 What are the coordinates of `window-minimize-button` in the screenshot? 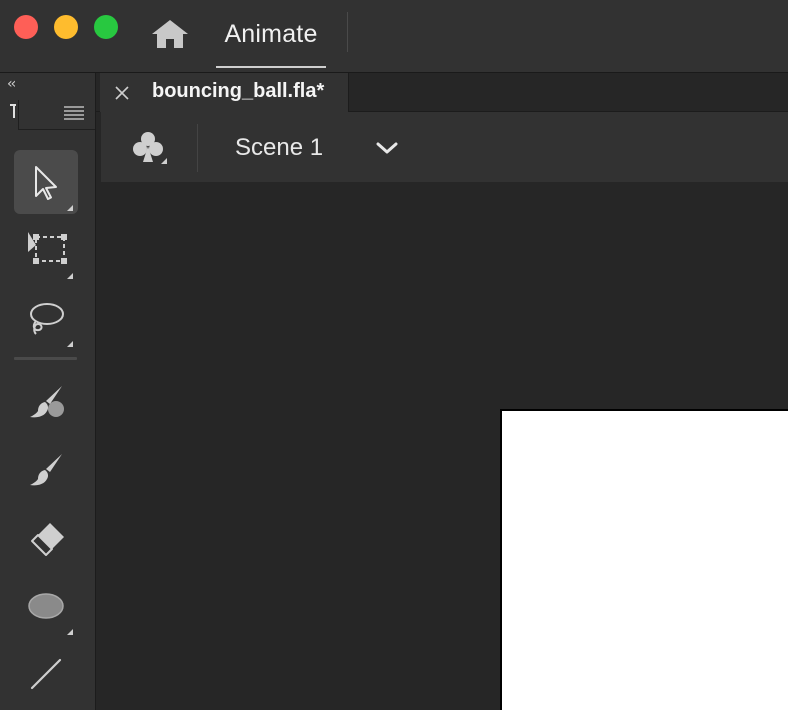 It's located at (66, 27).